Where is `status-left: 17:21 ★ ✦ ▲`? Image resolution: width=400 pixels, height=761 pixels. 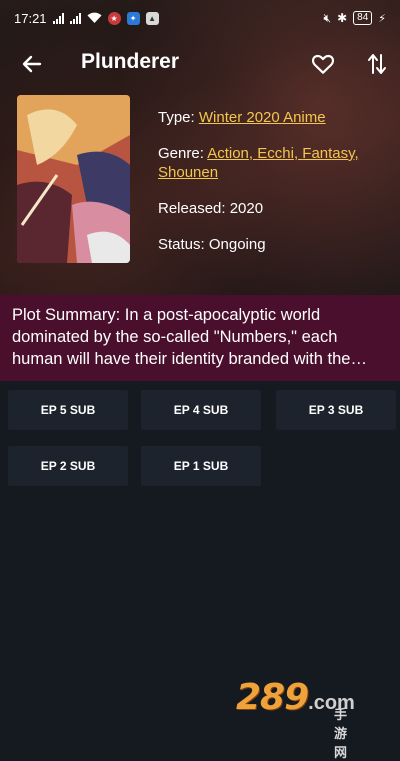
status-left: 17:21 ★ ✦ ▲ is located at coordinates (86, 18).